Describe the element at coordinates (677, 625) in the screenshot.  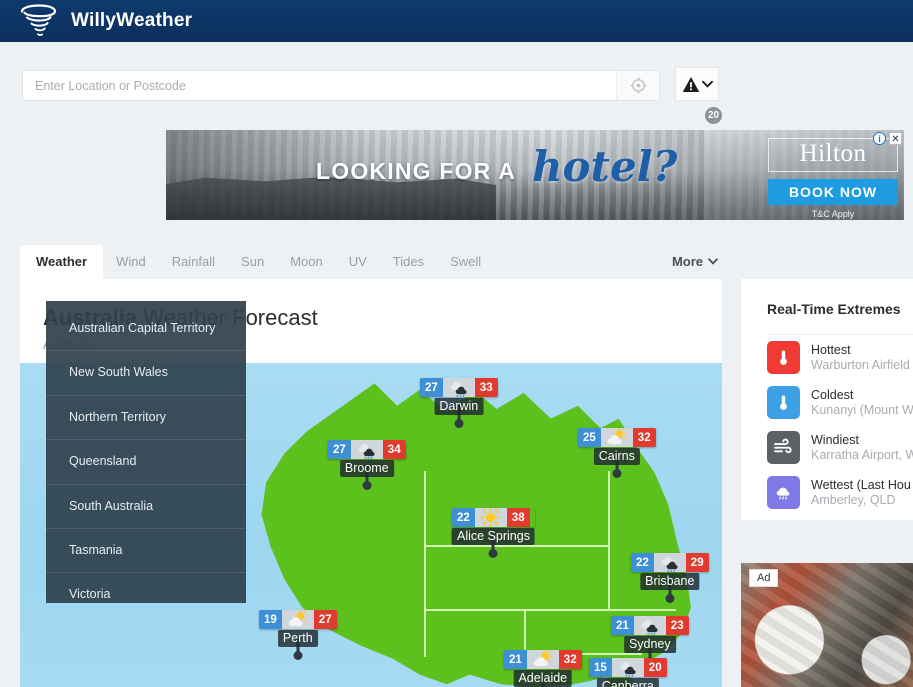
I see `marker-temp-max: 23` at that location.